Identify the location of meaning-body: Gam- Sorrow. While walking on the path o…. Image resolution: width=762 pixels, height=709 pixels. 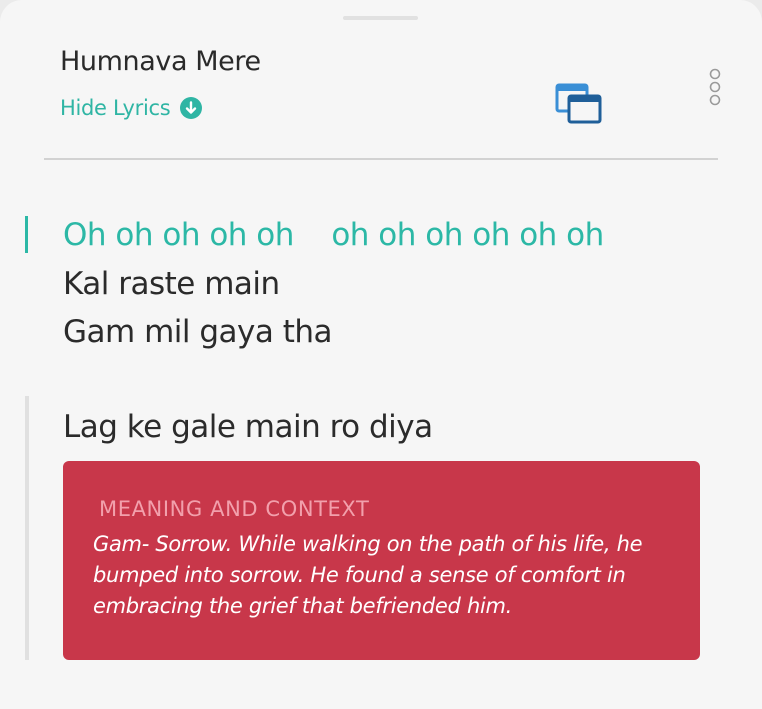
(368, 575).